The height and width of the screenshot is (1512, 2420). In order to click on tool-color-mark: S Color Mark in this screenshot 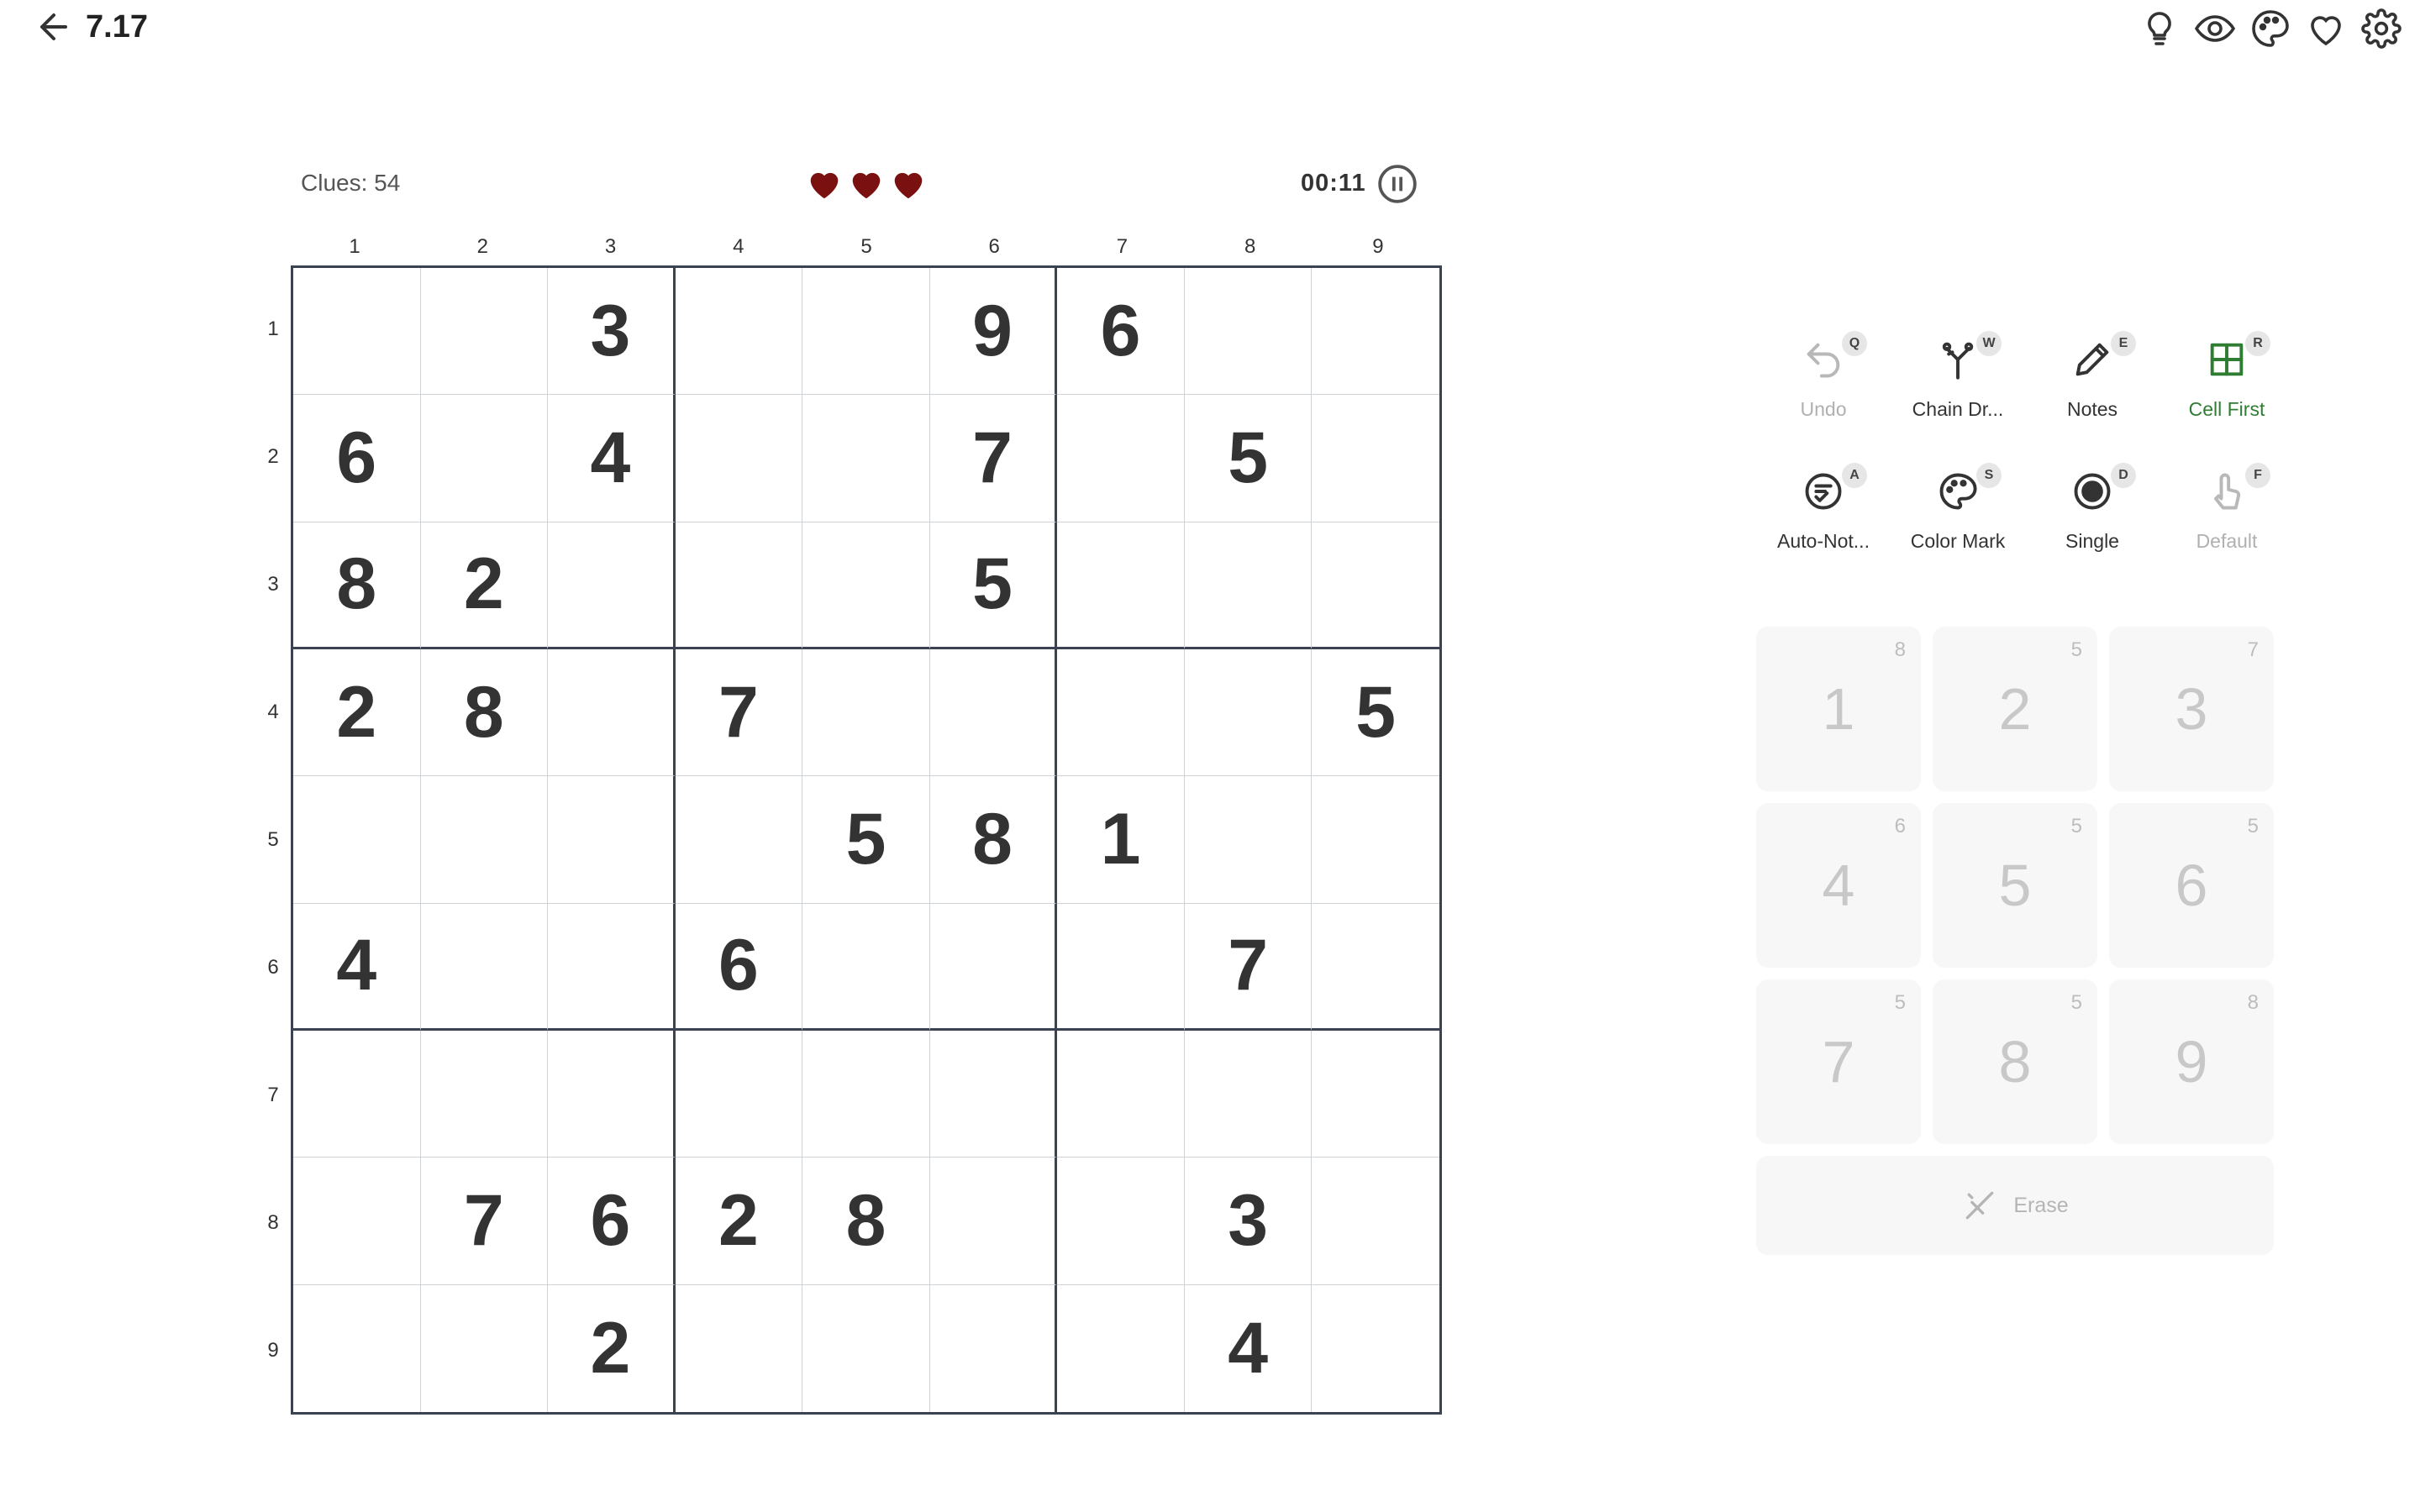, I will do `click(1958, 508)`.